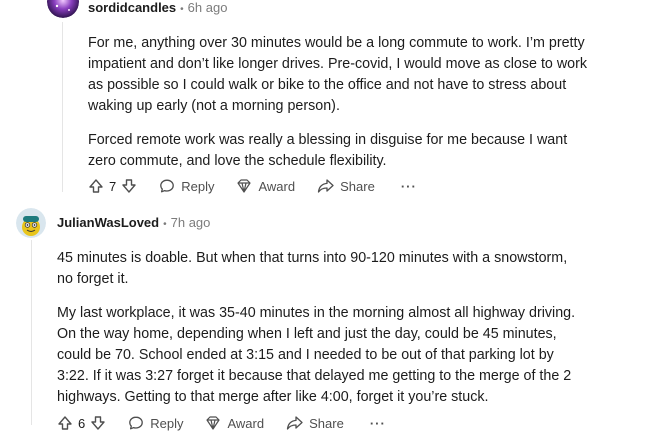 The width and height of the screenshot is (650, 437). I want to click on vote-score: 6, so click(82, 423).